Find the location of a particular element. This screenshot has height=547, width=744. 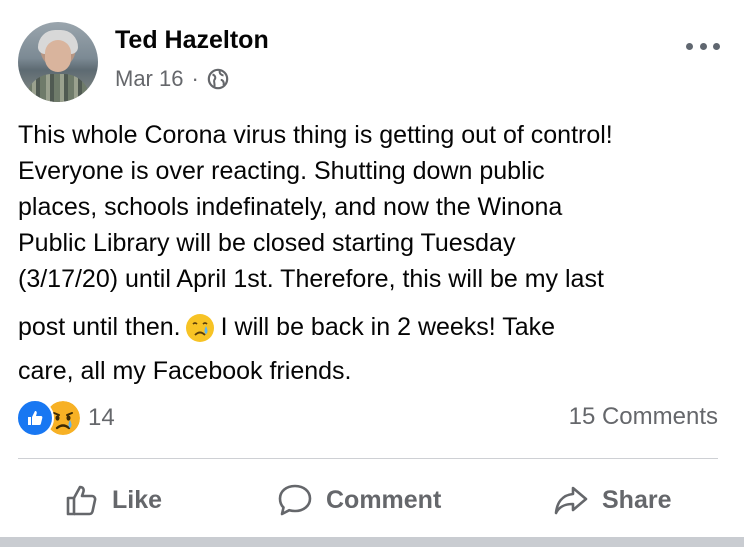

share-label: Share is located at coordinates (637, 499).